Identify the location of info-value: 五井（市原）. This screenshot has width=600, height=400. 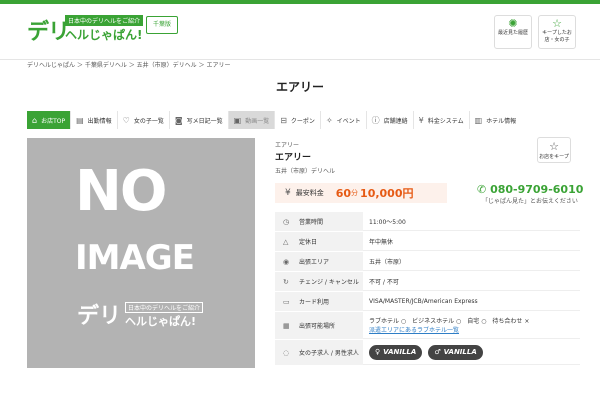
(387, 262).